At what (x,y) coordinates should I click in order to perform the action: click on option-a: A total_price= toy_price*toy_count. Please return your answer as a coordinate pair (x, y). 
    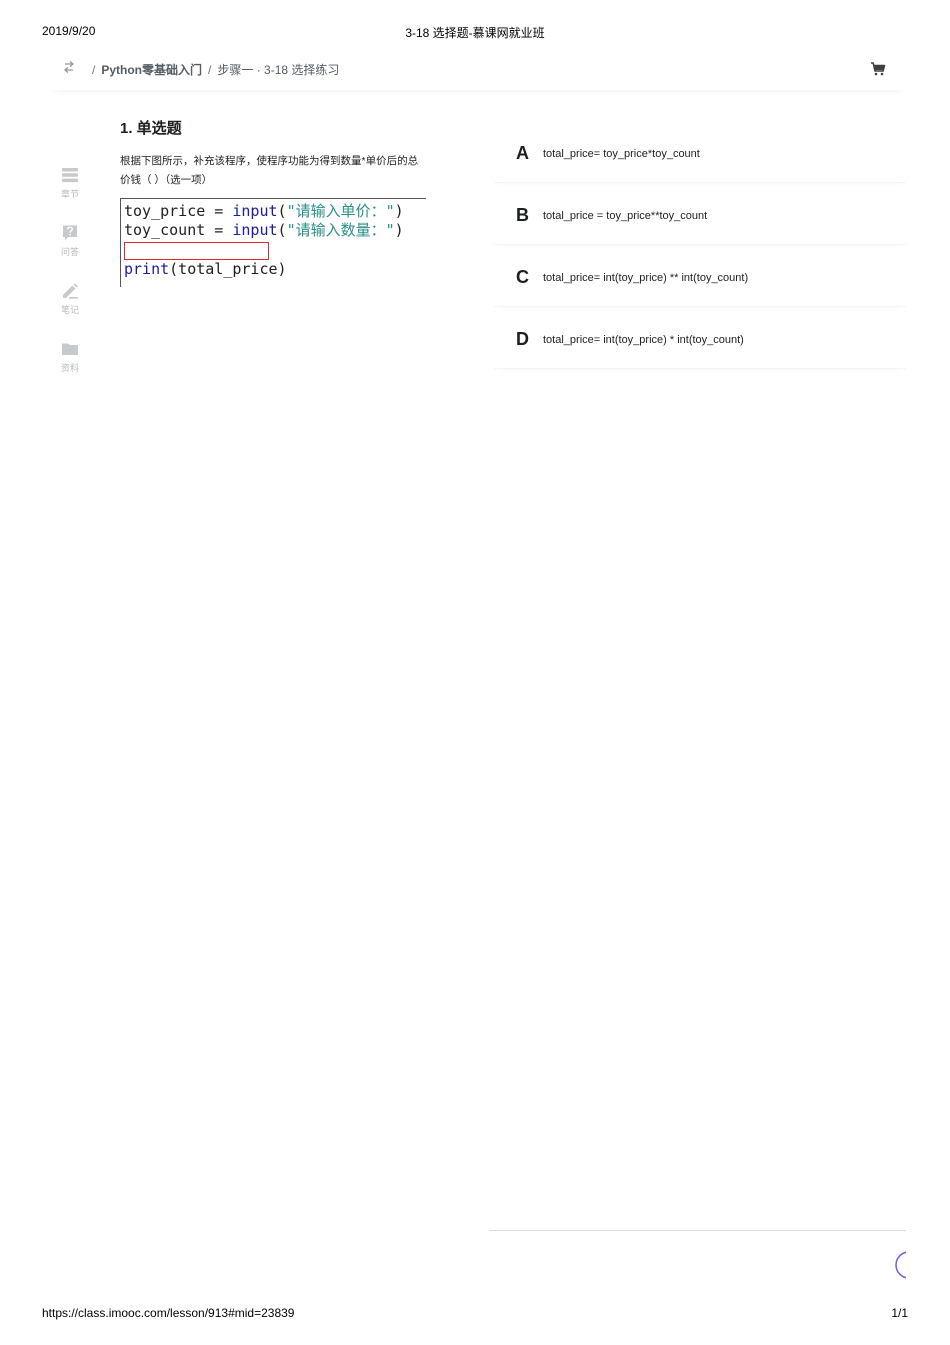
    Looking at the image, I should click on (700, 152).